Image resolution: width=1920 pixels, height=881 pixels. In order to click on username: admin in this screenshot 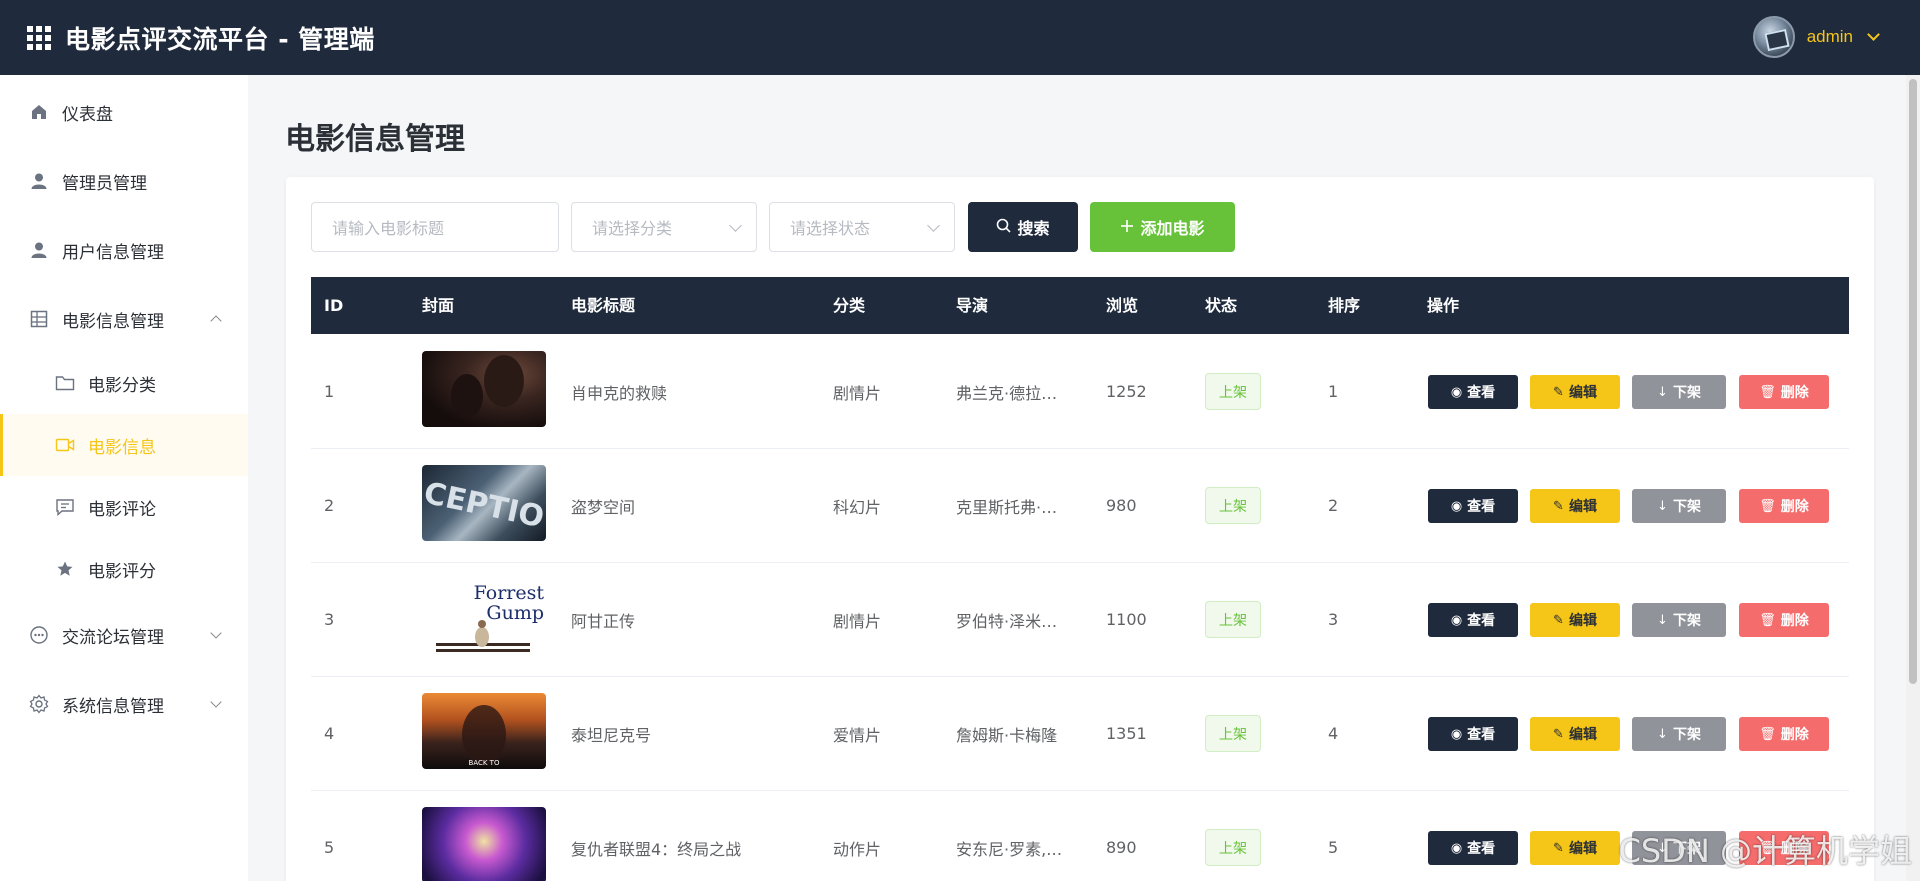, I will do `click(1830, 37)`.